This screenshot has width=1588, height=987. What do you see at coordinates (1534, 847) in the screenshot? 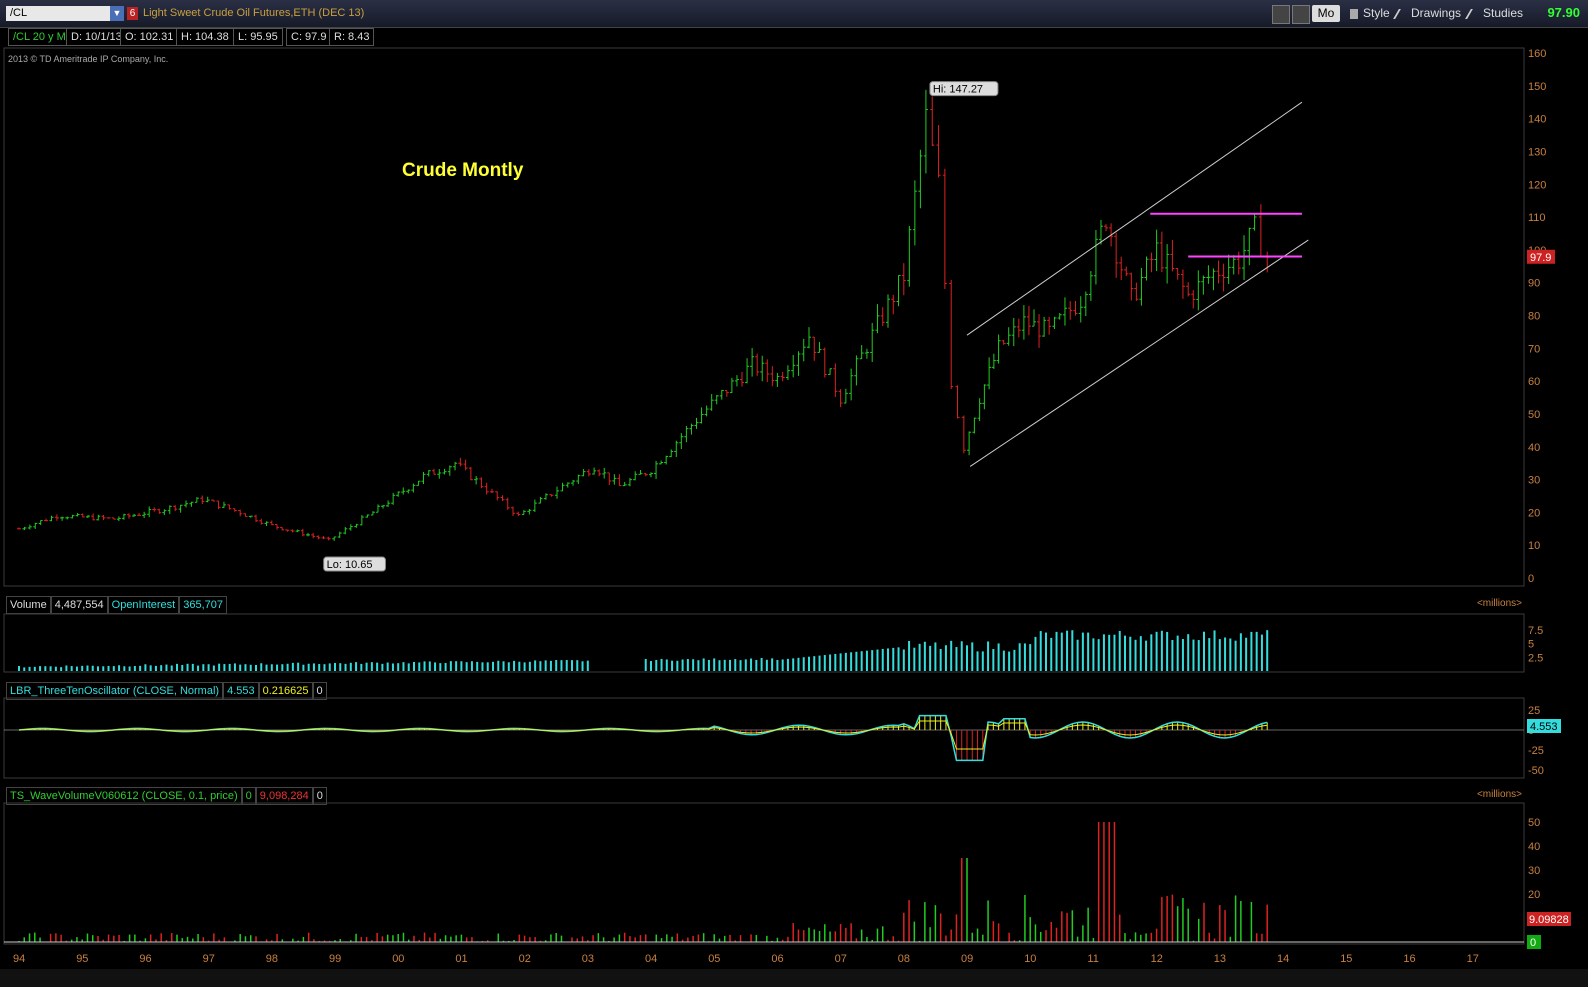
I see `wave-volume-tick-label: 40` at bounding box center [1534, 847].